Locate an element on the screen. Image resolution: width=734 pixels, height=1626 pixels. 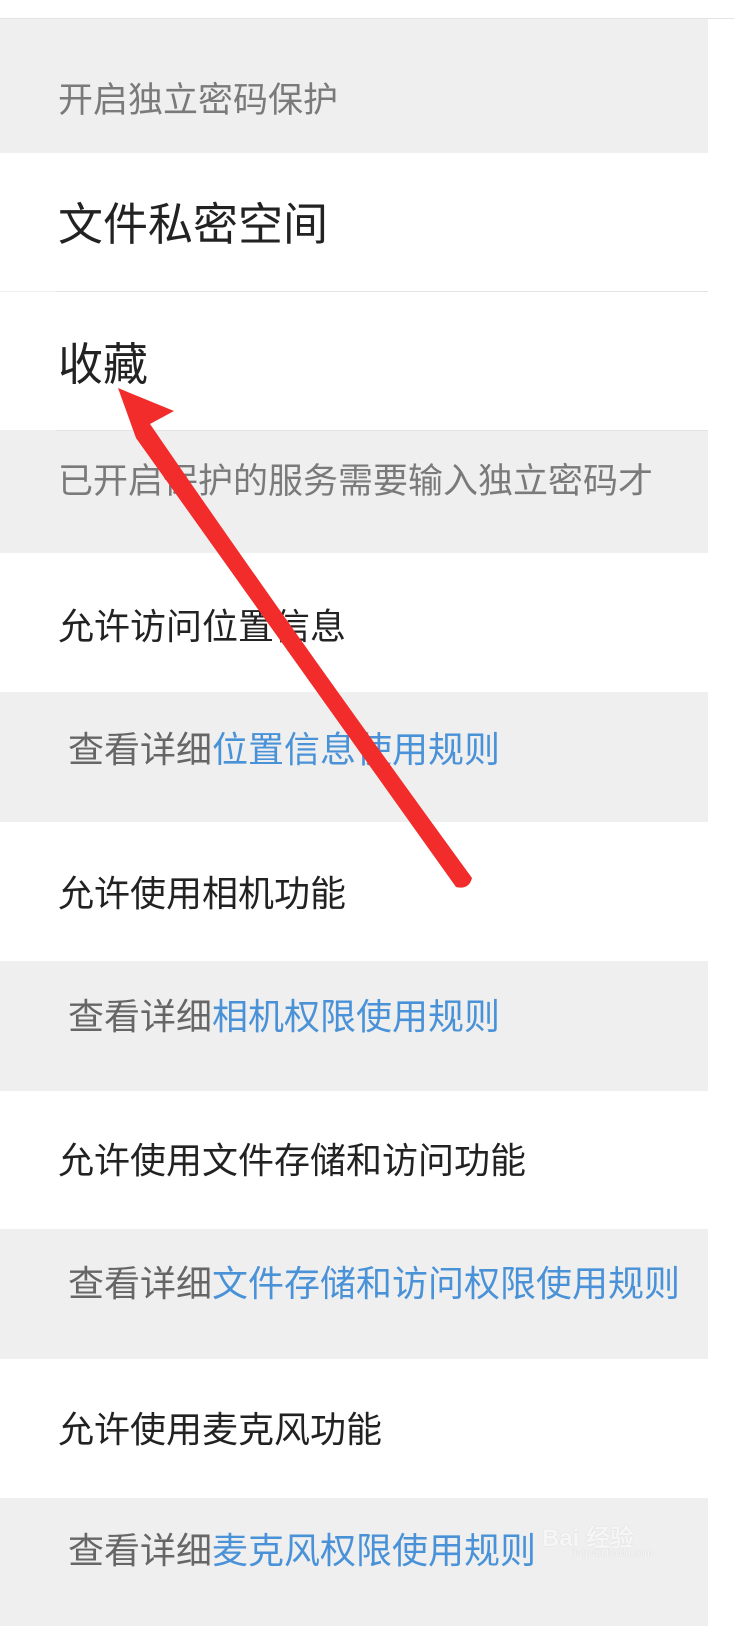
permission-detail-text: 查看详细麦克风权限使用规则 is located at coordinates (302, 1552).